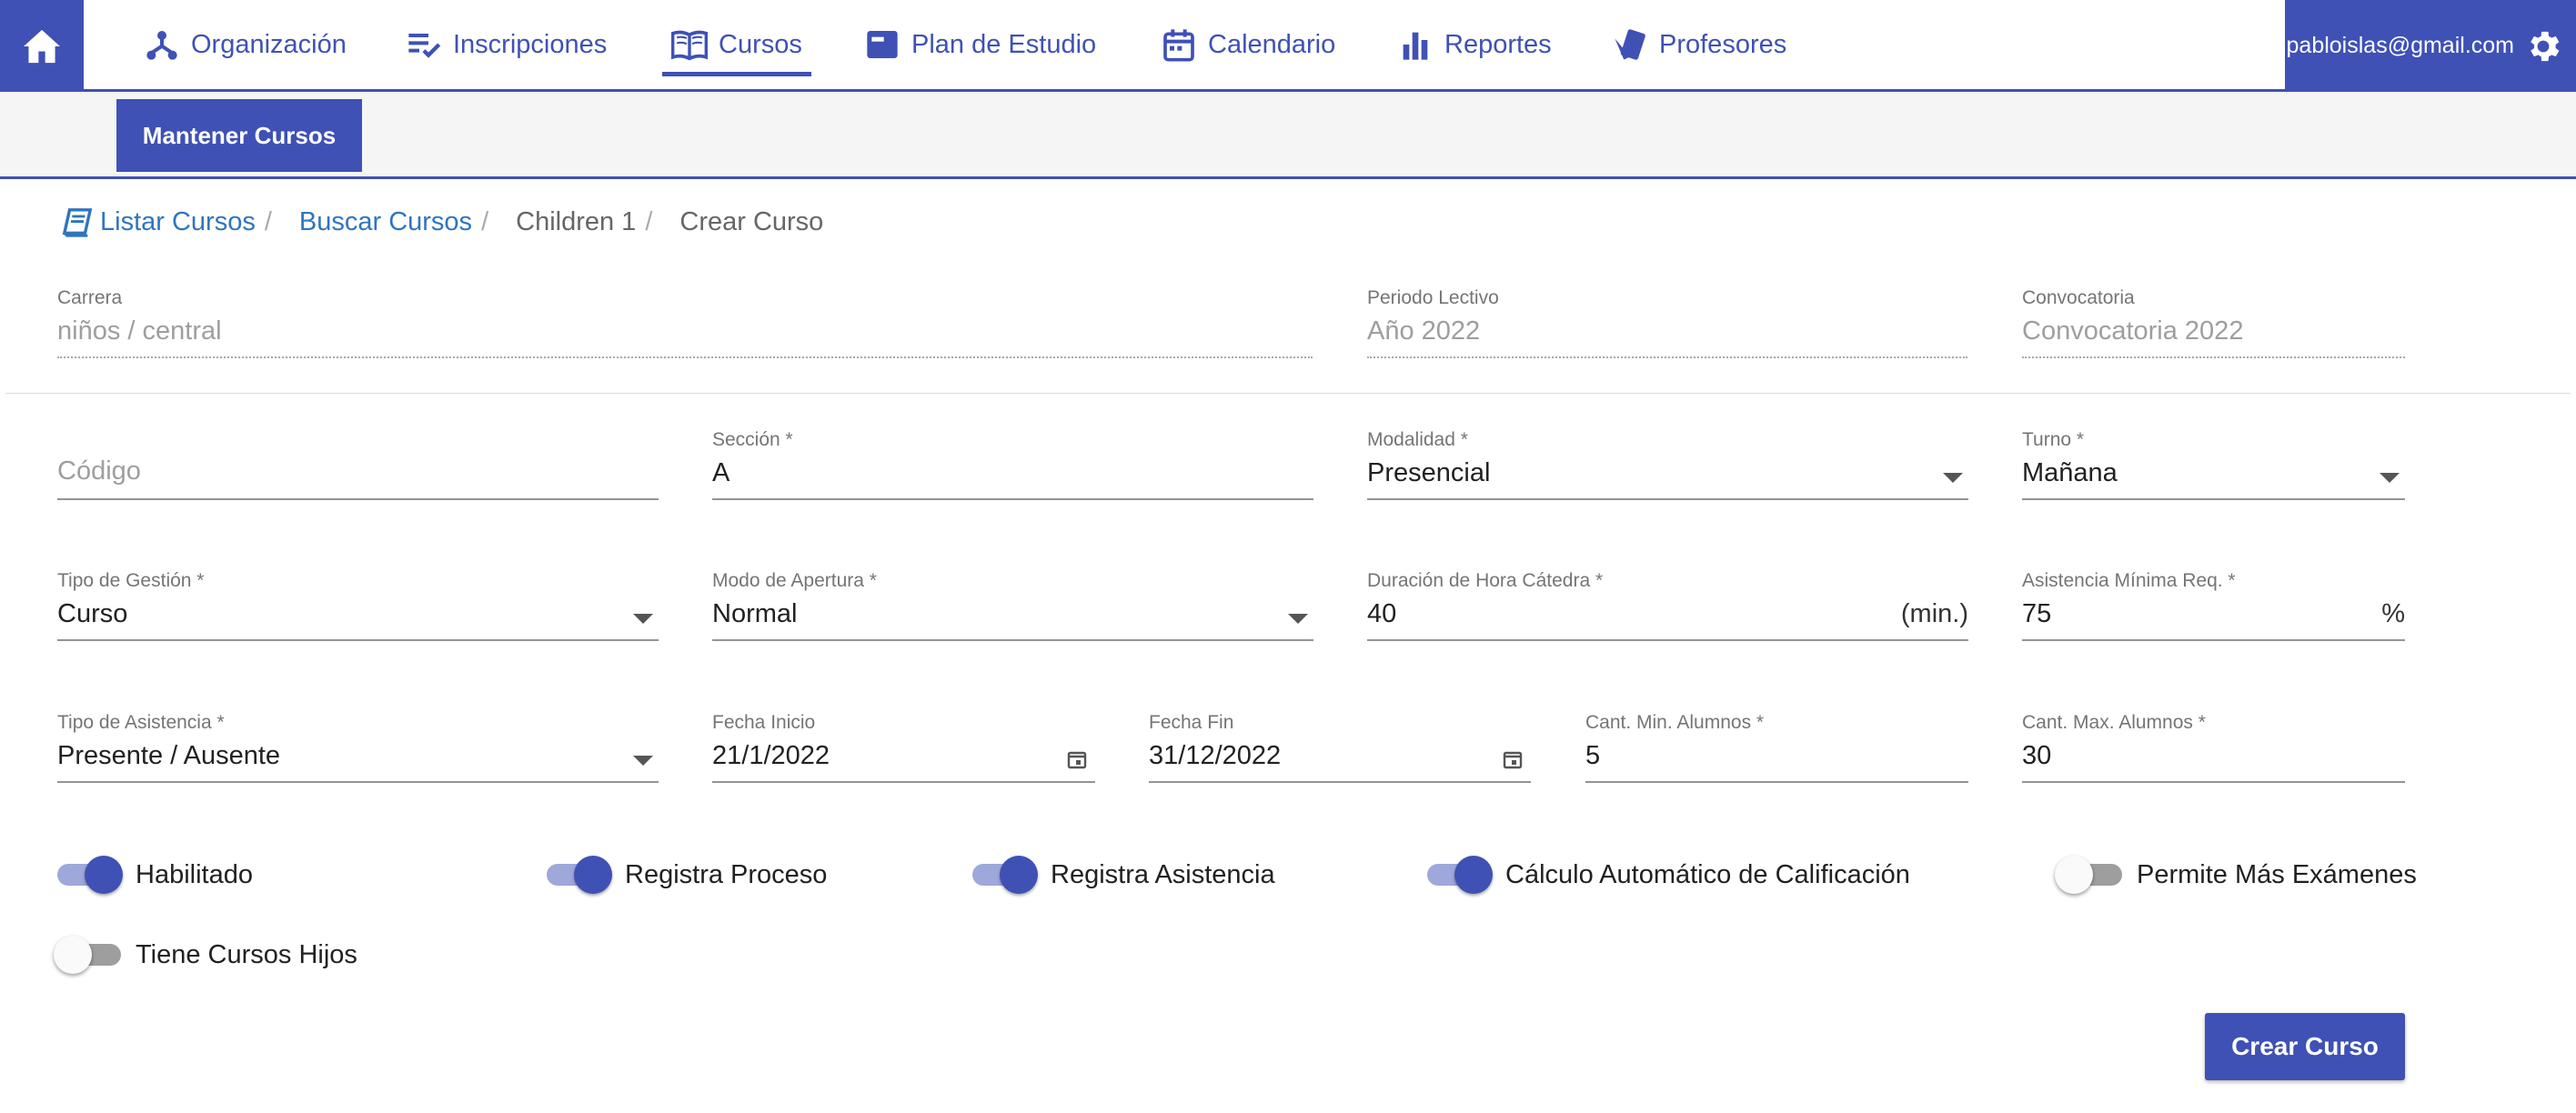  What do you see at coordinates (169, 756) in the screenshot?
I see `tipo-asistencia-value: Presente / Ausente` at bounding box center [169, 756].